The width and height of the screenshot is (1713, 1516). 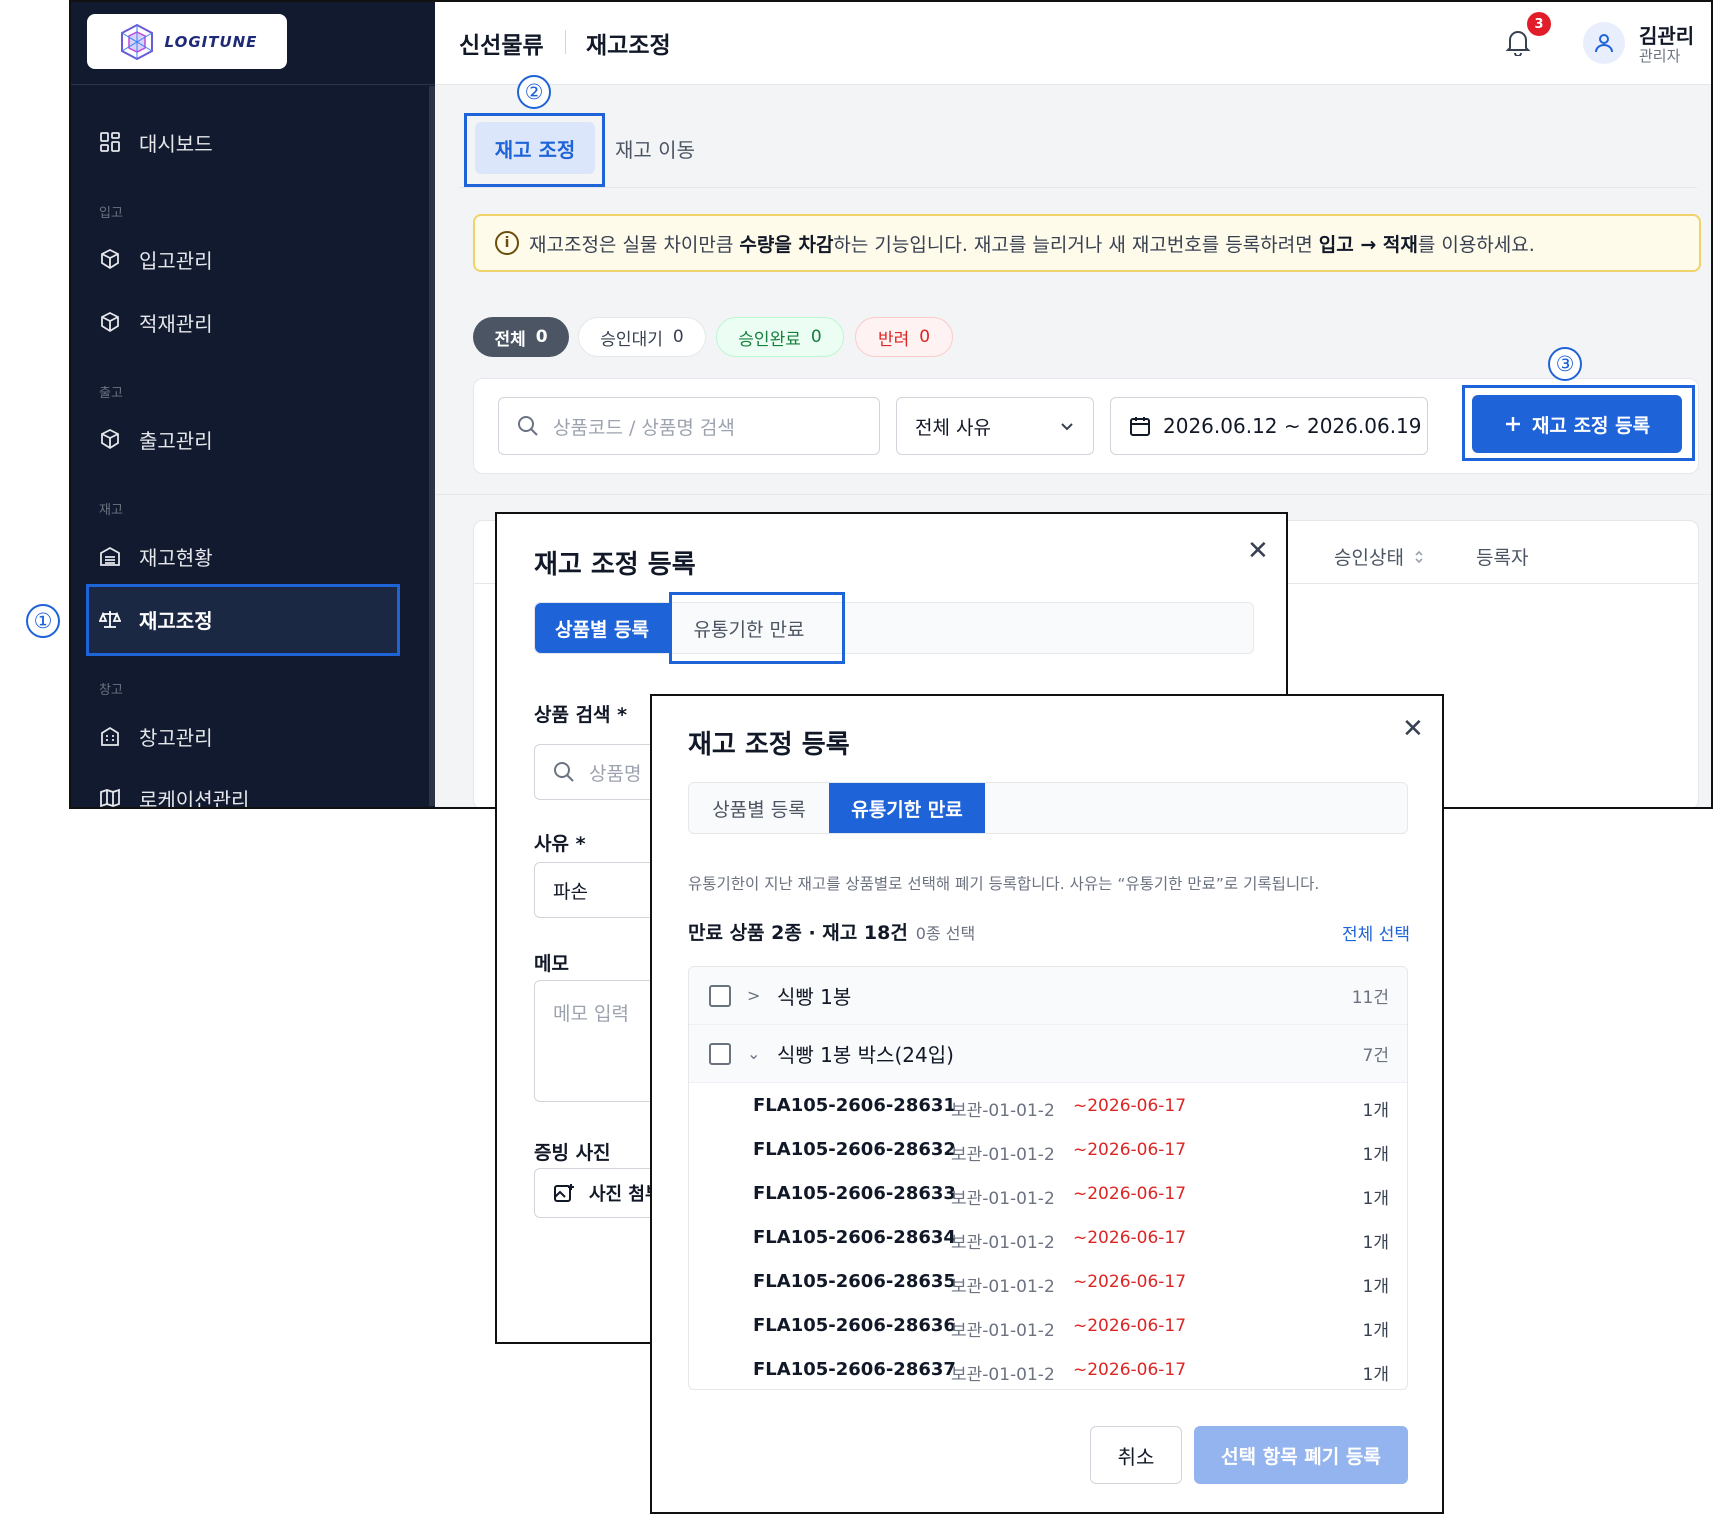 I want to click on status-chip-all: 전체 0, so click(x=521, y=337).